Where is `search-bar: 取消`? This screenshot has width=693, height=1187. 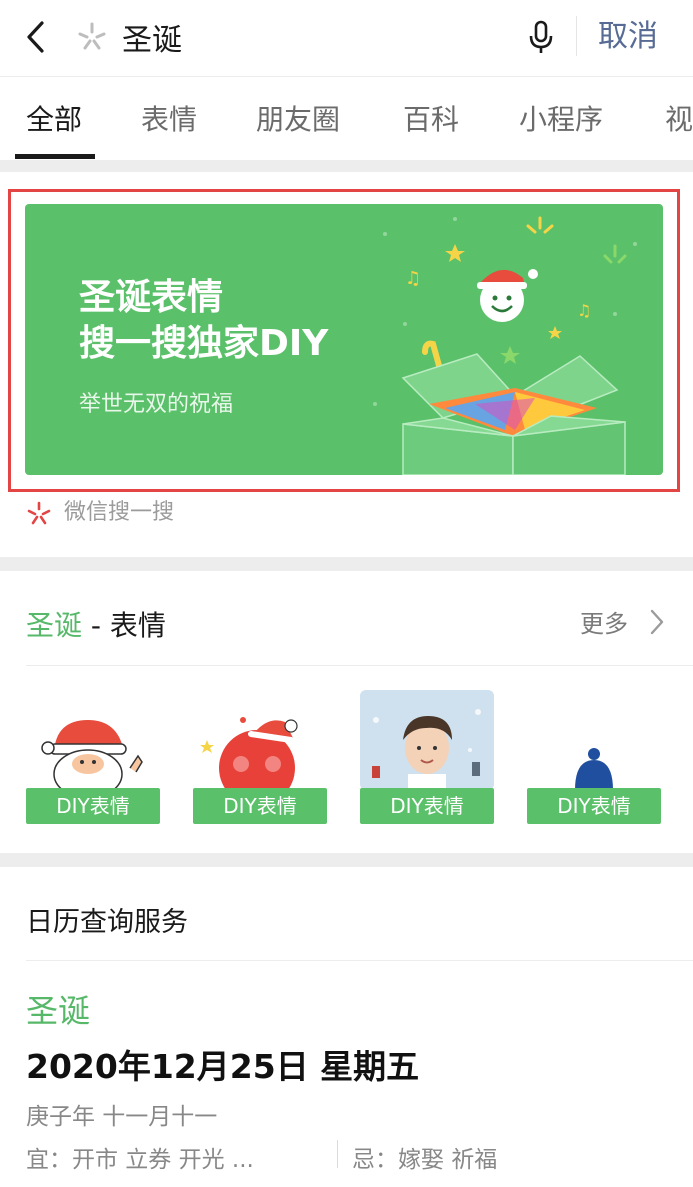 search-bar: 取消 is located at coordinates (346, 38).